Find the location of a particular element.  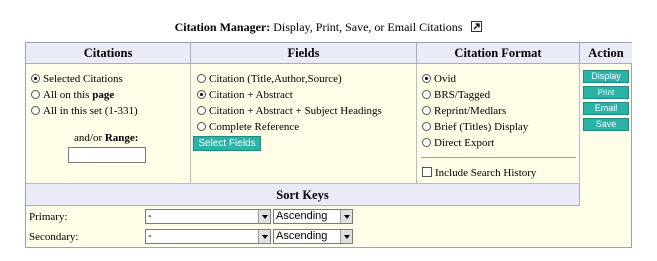

citations-option-selected: Selected Citations is located at coordinates (77, 79).